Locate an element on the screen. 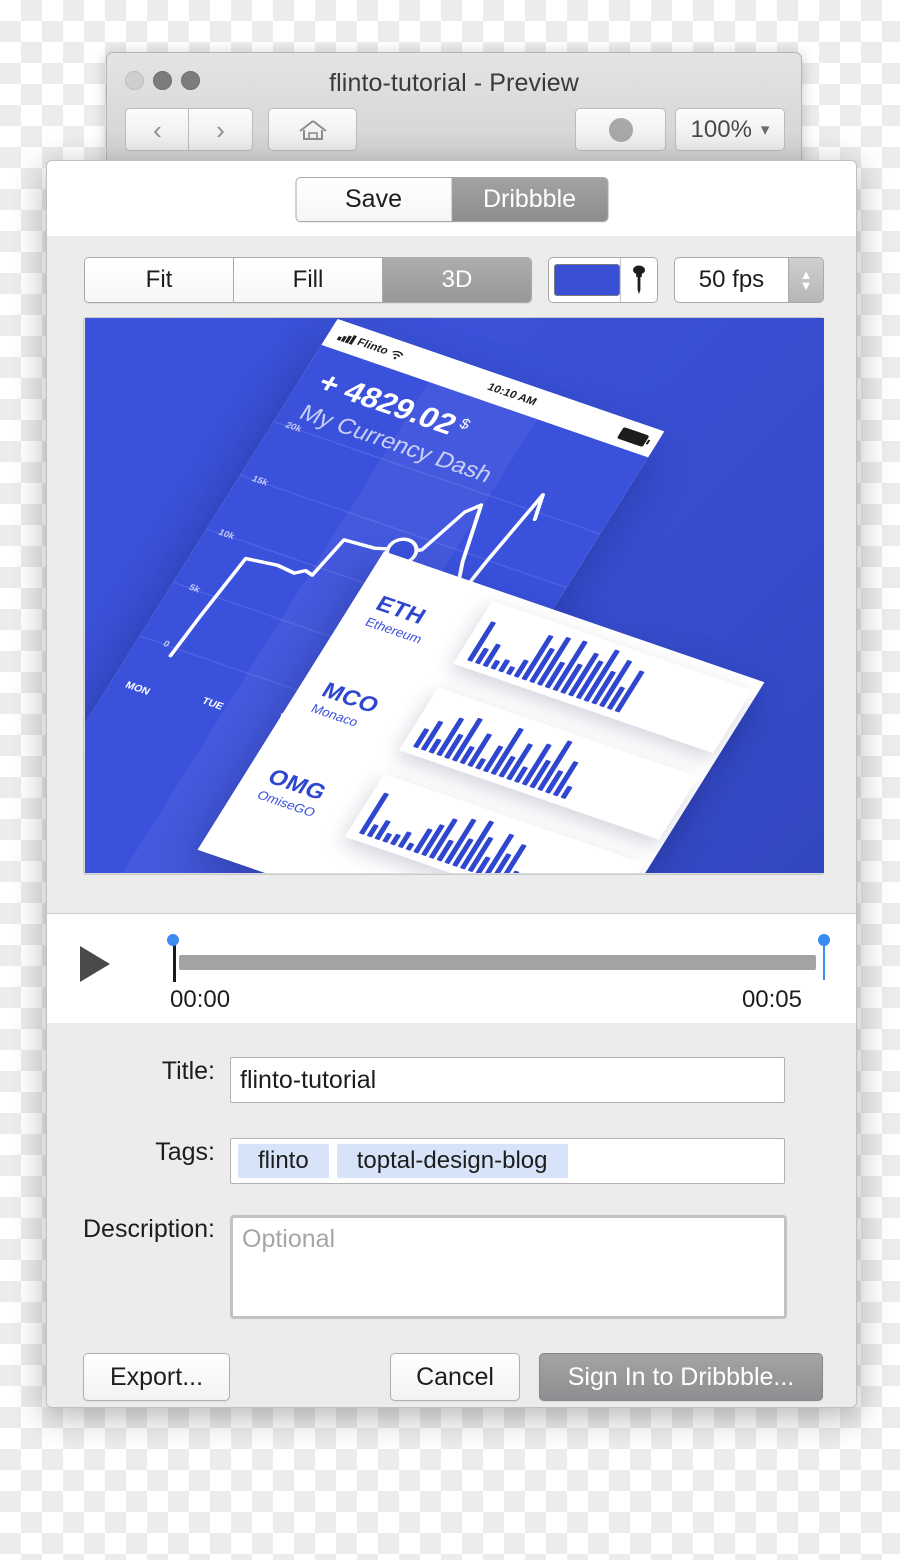  record-button is located at coordinates (620, 129).